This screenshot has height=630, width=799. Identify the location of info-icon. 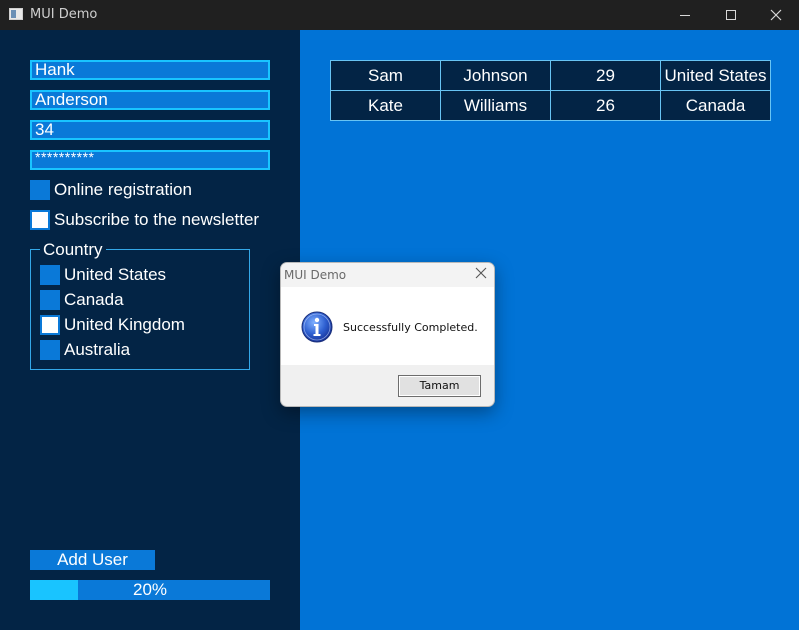
(317, 327).